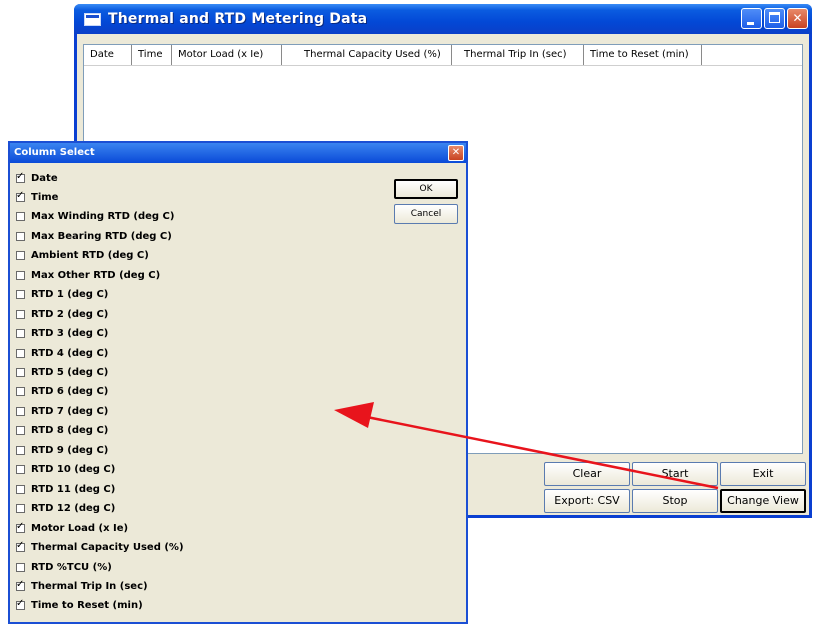 Image resolution: width=814 pixels, height=624 pixels. I want to click on maximize-icon, so click(774, 18).